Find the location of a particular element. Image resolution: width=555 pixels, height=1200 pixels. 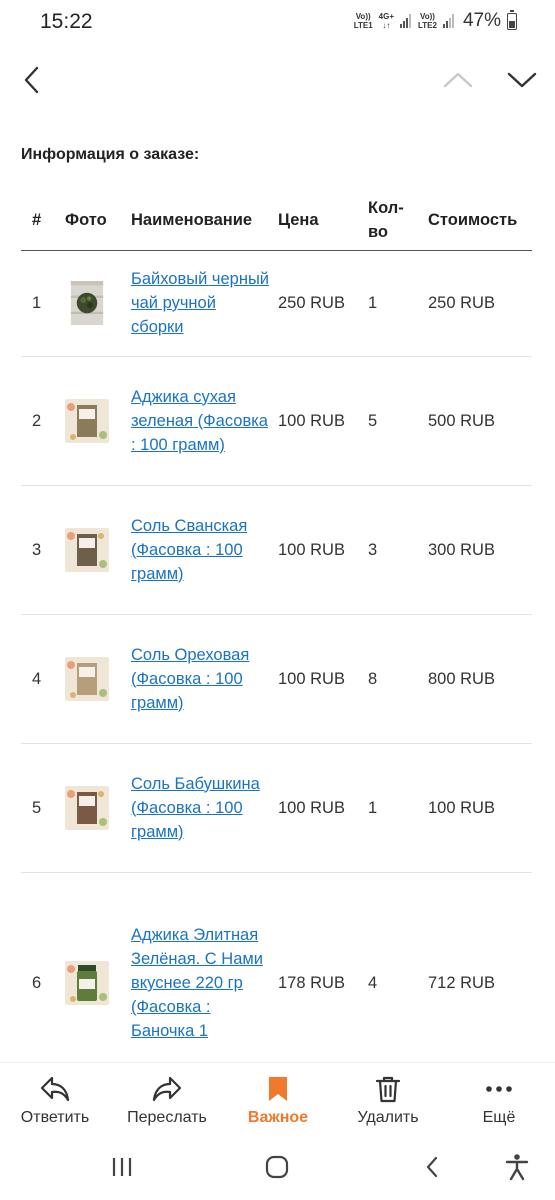

battery-percent: 47% is located at coordinates (481, 20).